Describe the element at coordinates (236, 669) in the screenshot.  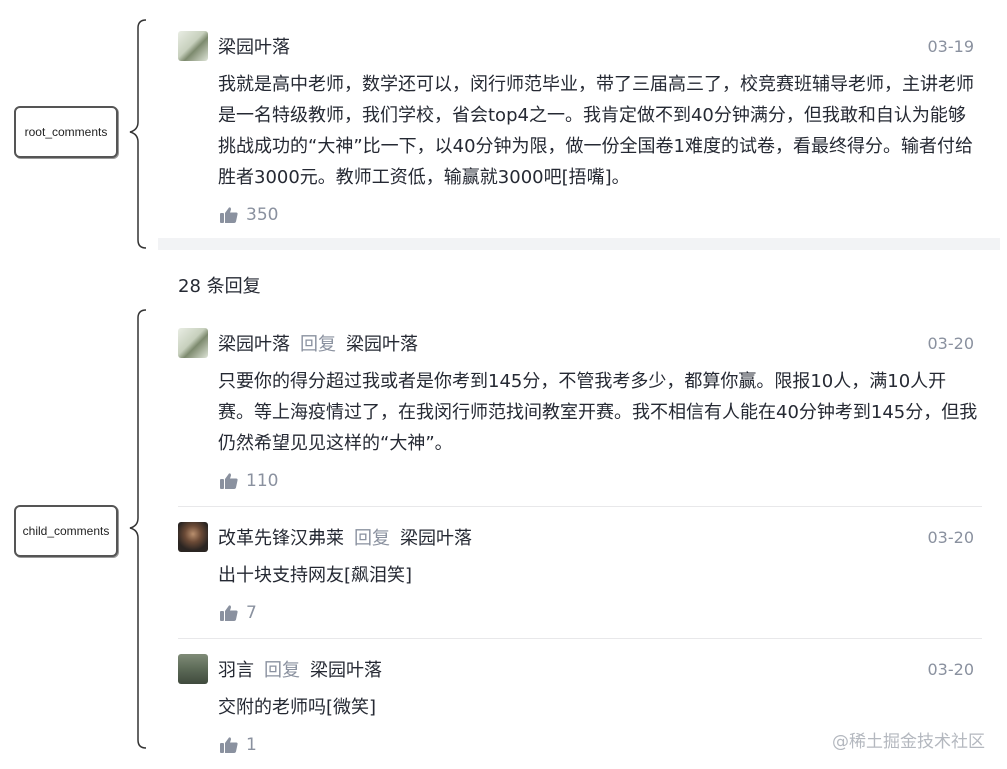
I see `author-name: 羽言` at that location.